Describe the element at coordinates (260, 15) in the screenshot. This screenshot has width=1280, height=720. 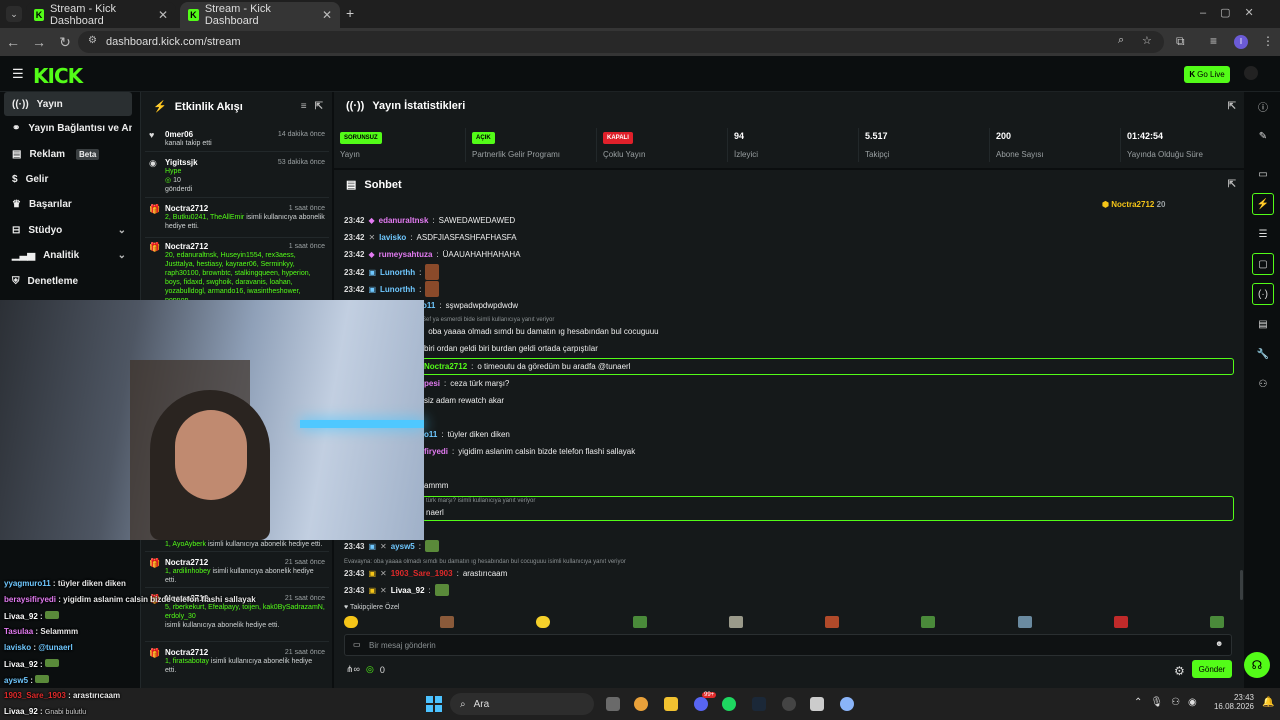
I see `browser-tab-2: K Stream - Kick Dashboard ✕` at that location.